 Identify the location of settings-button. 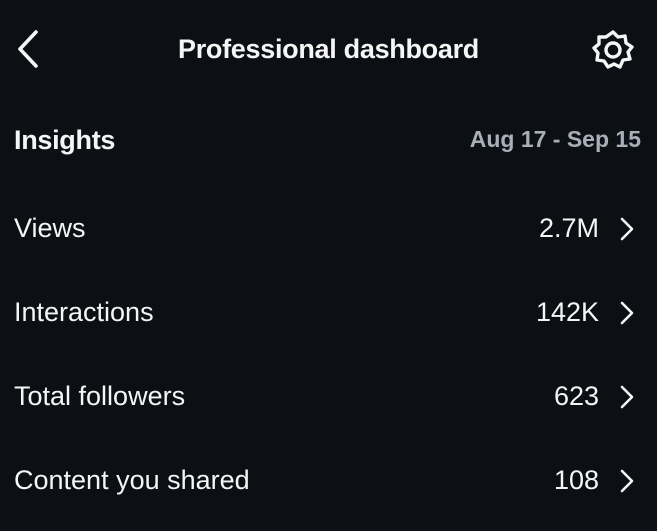
(613, 51).